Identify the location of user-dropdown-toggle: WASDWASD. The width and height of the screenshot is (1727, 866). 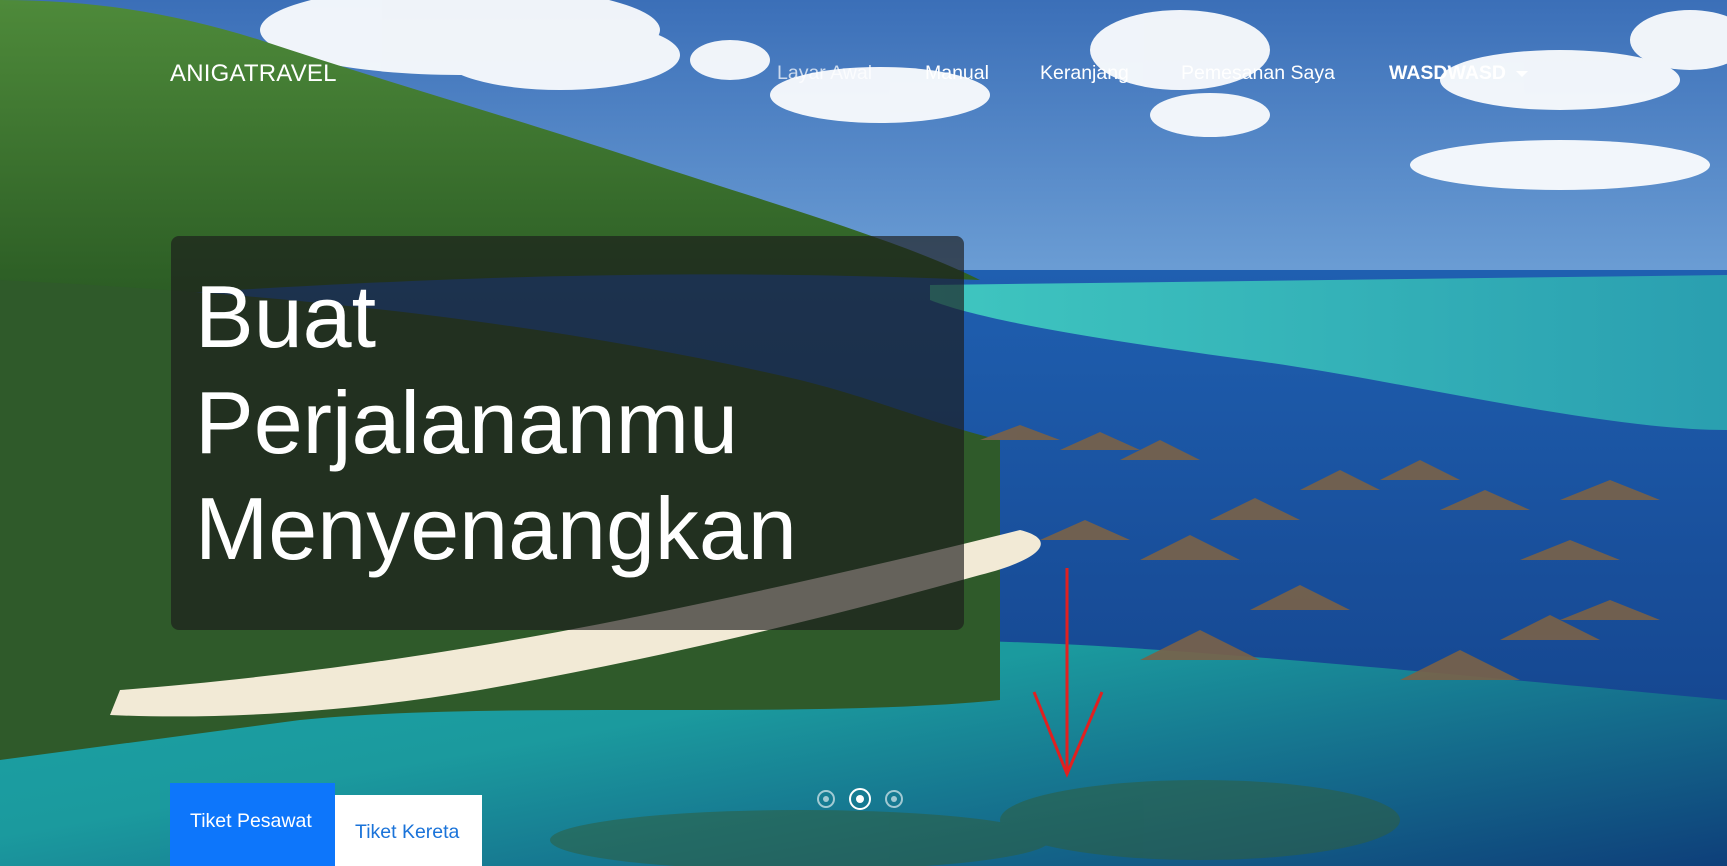
(1458, 73).